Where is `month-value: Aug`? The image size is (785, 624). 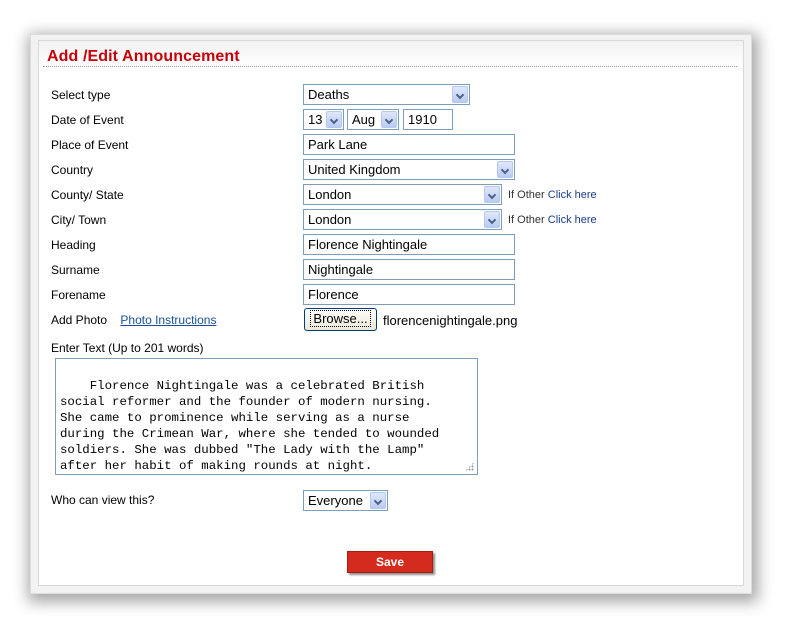
month-value: Aug is located at coordinates (364, 119).